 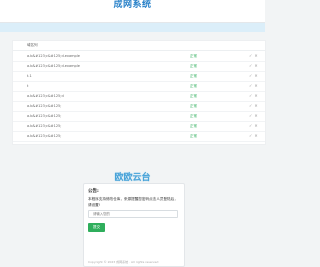 What do you see at coordinates (96, 227) in the screenshot?
I see `submit-button: 提交` at bounding box center [96, 227].